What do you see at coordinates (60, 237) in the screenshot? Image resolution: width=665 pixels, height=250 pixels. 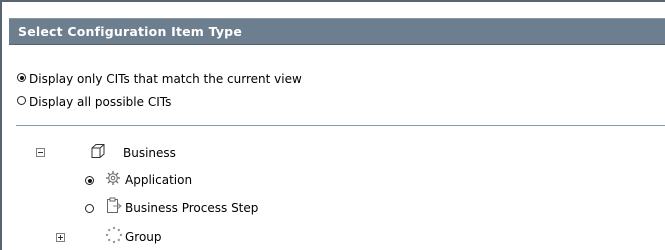 I see `expand-group-toggle` at bounding box center [60, 237].